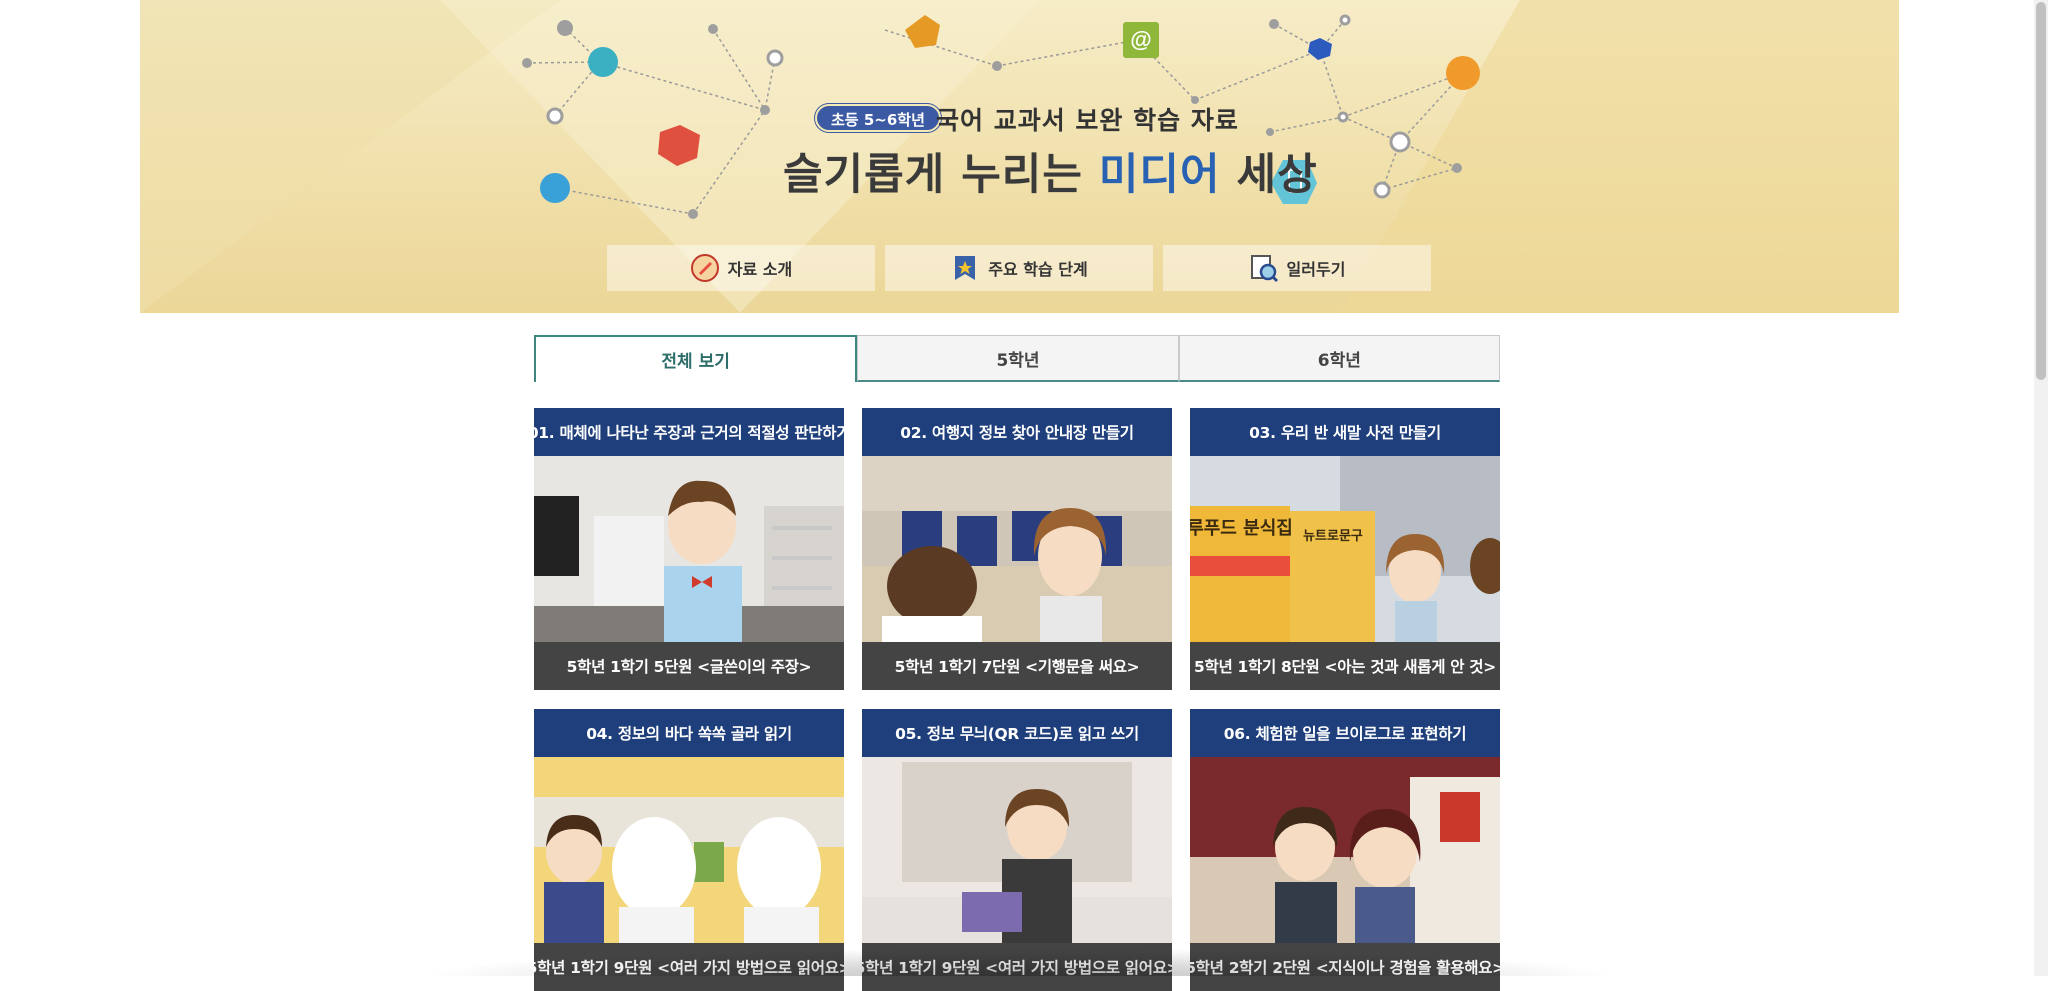 The image size is (2048, 991). Describe the element at coordinates (1316, 269) in the screenshot. I see `nav-label-notes: 일러두기` at that location.